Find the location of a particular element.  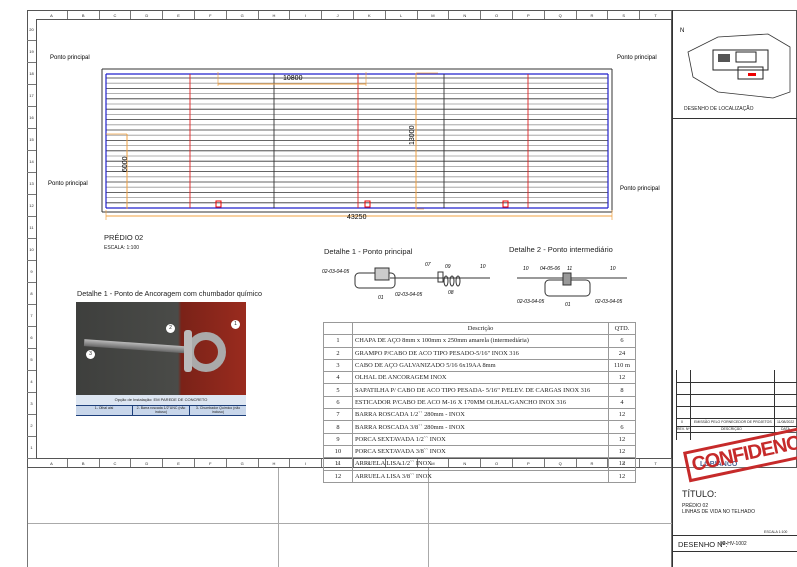

dim-43250: 43250 is located at coordinates (357, 217).